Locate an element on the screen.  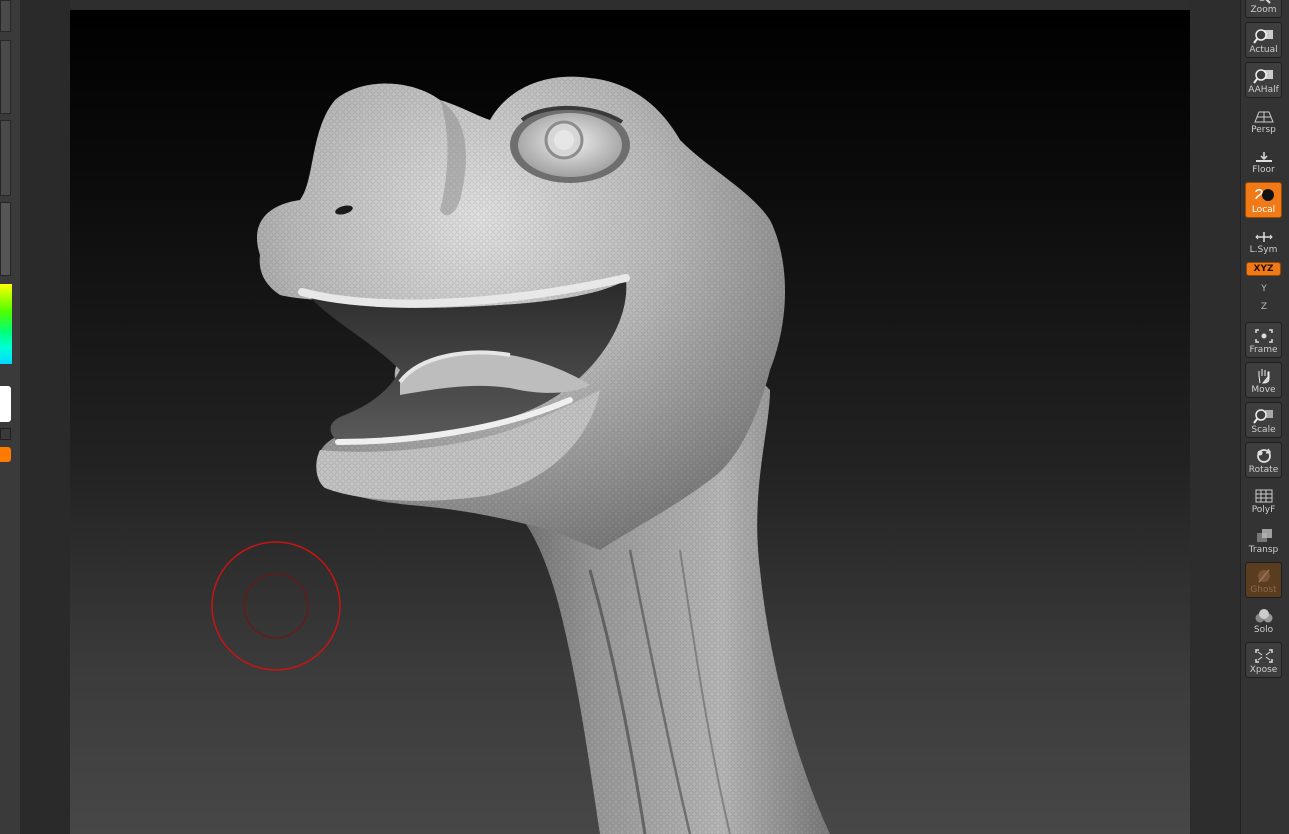
lsym-label: L.Sym is located at coordinates (1263, 250).